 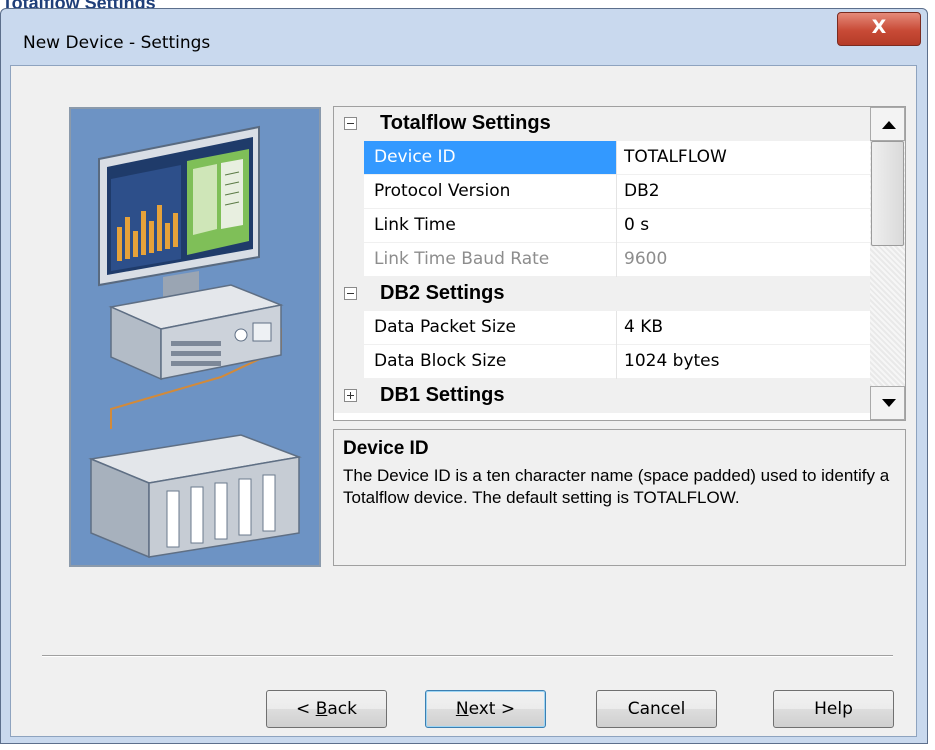 I want to click on expand-icon, so click(x=350, y=395).